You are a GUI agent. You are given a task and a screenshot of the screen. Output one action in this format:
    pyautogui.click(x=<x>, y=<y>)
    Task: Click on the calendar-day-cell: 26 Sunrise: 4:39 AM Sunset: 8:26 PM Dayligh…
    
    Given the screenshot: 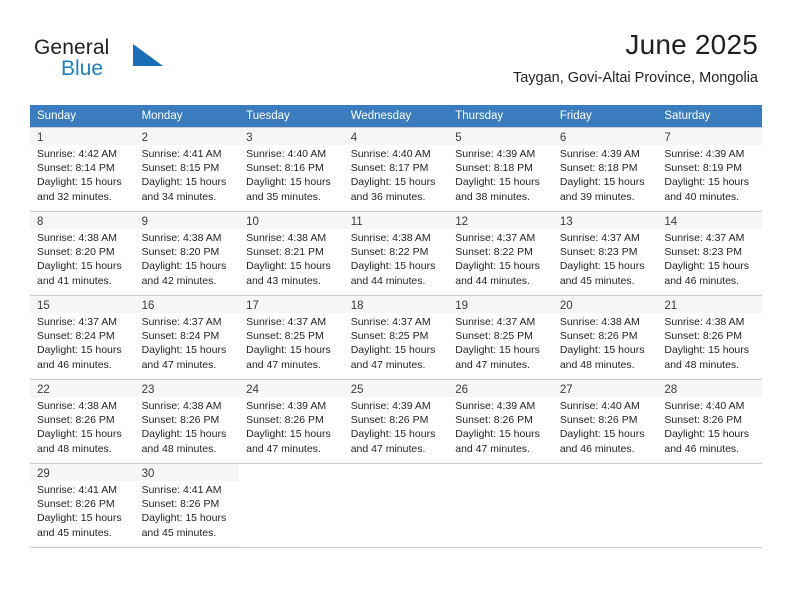 What is the action you would take?
    pyautogui.click(x=500, y=421)
    